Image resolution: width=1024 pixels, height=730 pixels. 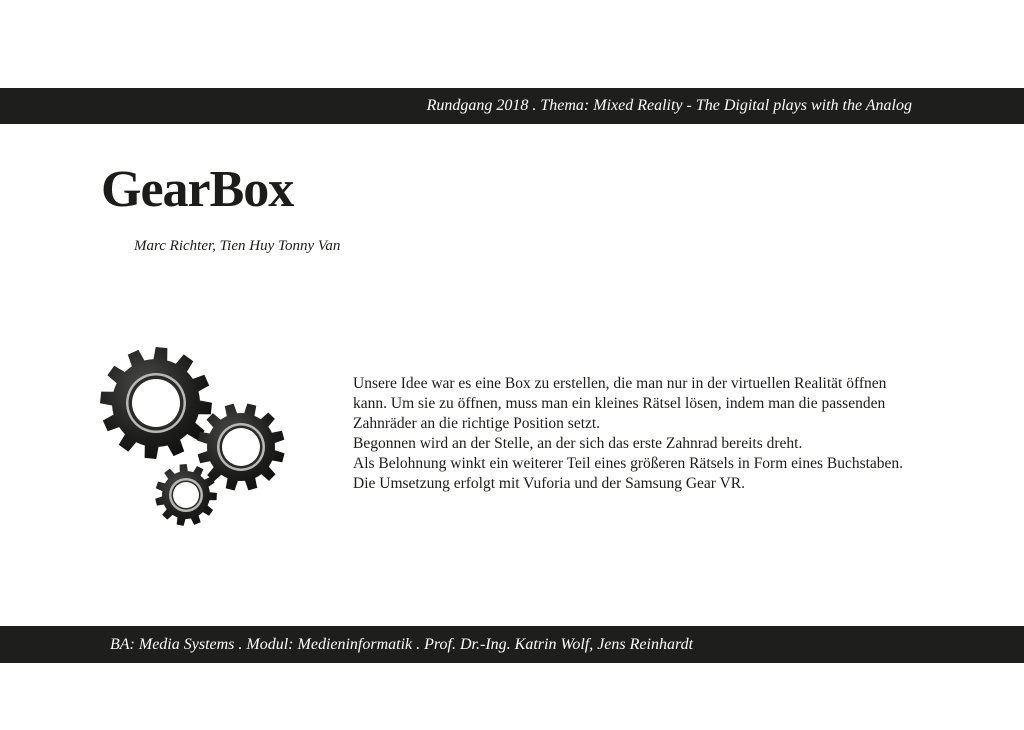 I want to click on authors: Marc Richter, Tien Huy Tonny Van, so click(x=237, y=246).